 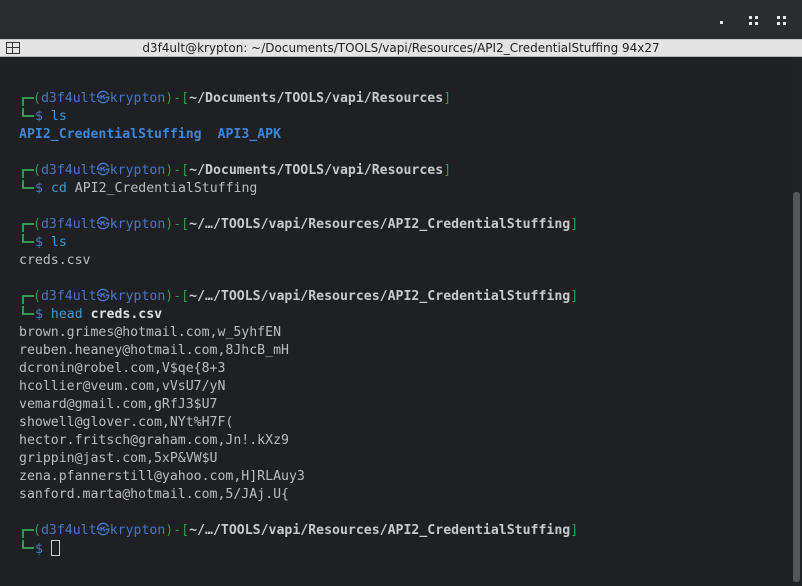 I want to click on csv-row: dcronin@robel.com,V$qe{8+3, so click(x=122, y=368).